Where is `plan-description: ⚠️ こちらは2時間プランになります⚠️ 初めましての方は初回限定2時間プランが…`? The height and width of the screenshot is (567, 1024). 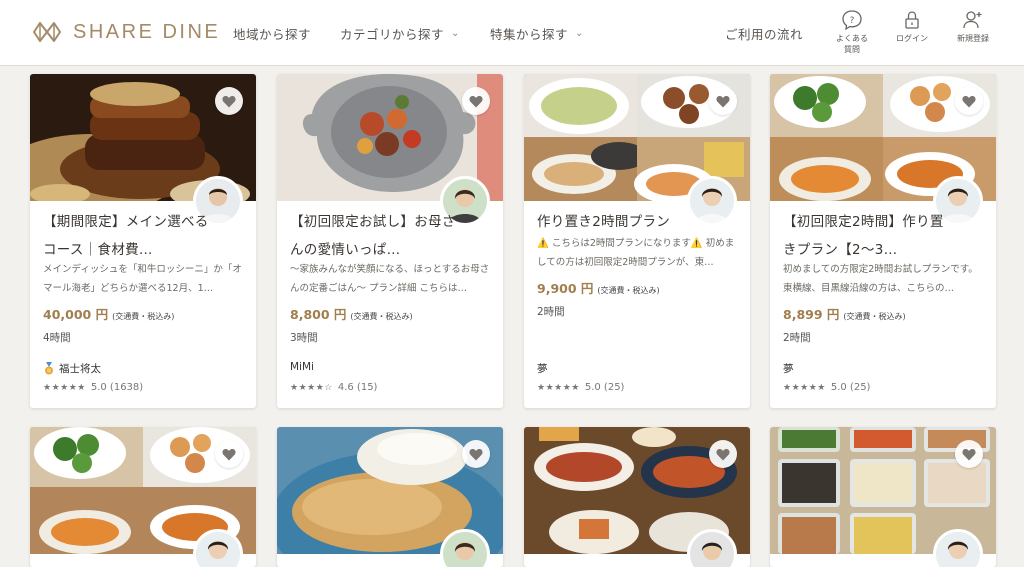
plan-description: ⚠️ こちらは2時間プランになります⚠️ 初めましての方は初回限定2時間プランが… is located at coordinates (636, 253).